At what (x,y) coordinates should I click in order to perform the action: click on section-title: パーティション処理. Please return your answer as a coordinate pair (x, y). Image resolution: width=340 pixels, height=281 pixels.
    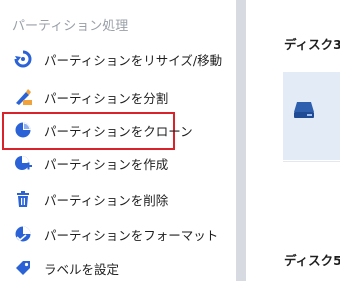
    Looking at the image, I should click on (70, 26).